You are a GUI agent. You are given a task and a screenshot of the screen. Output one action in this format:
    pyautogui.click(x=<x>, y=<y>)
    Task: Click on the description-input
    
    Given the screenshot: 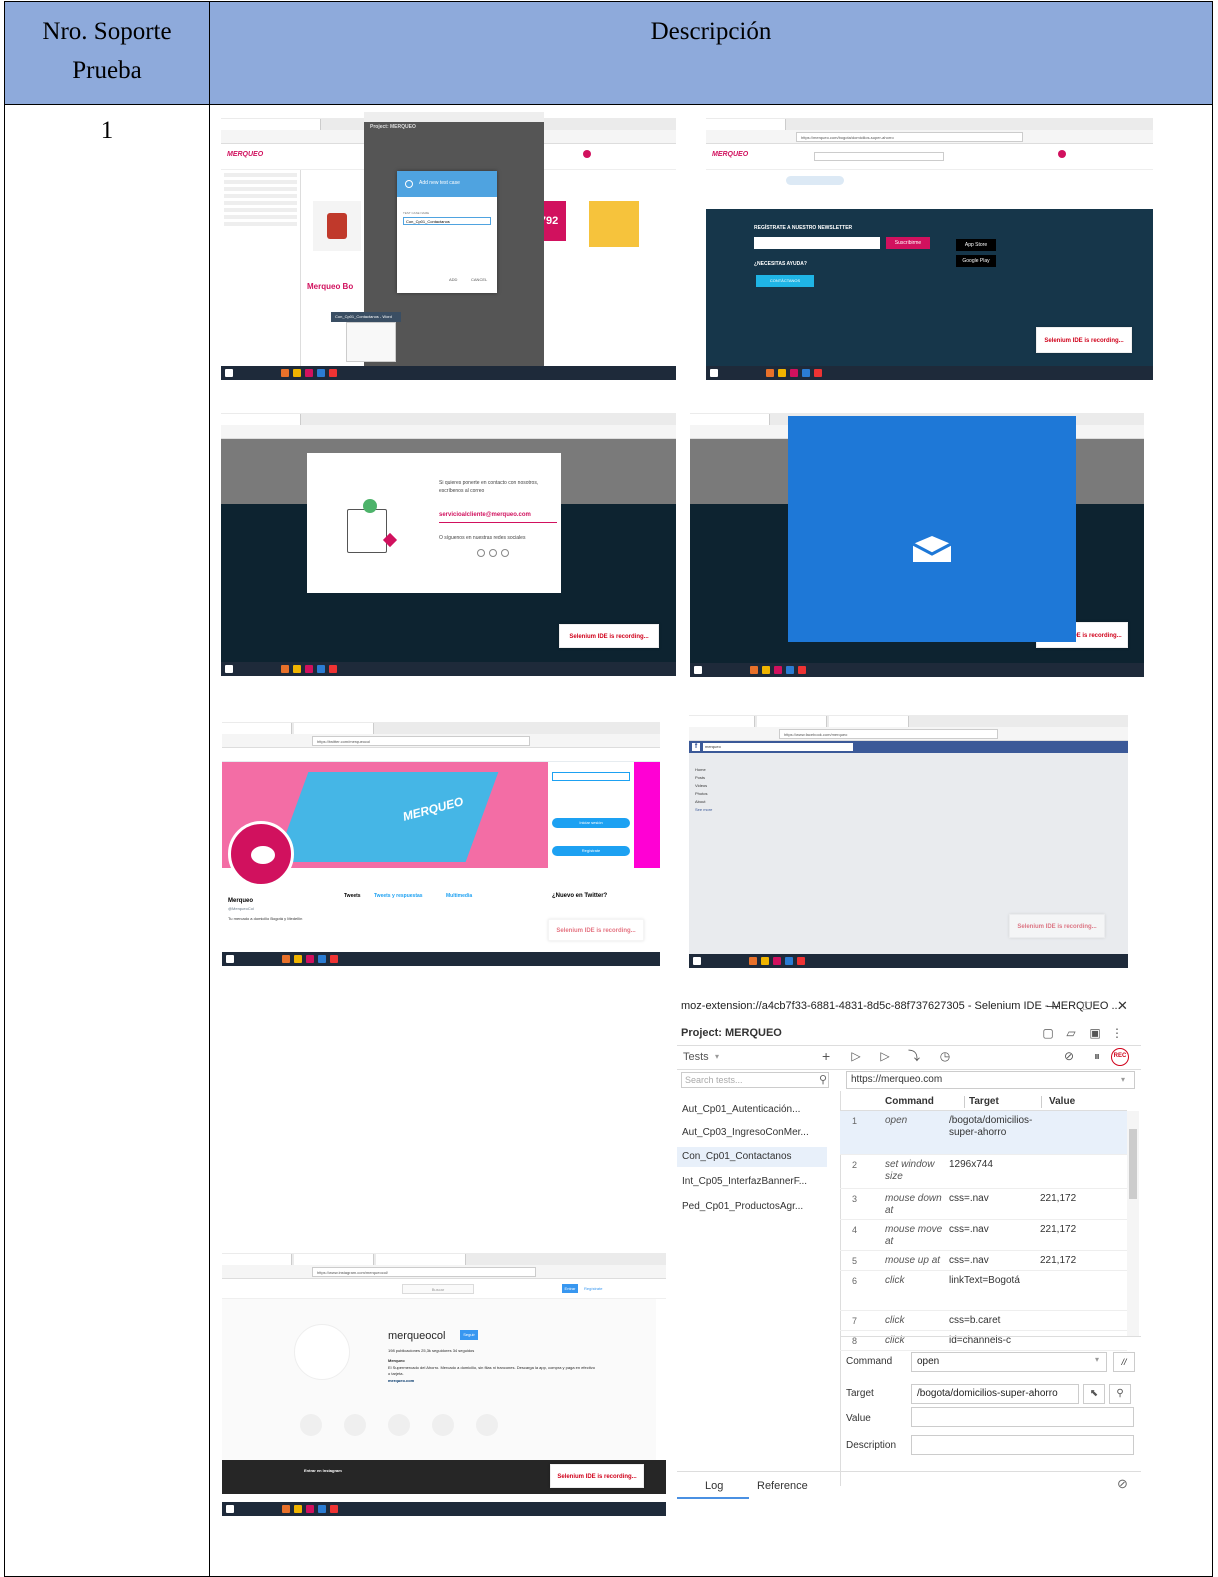 What is the action you would take?
    pyautogui.click(x=1022, y=1445)
    